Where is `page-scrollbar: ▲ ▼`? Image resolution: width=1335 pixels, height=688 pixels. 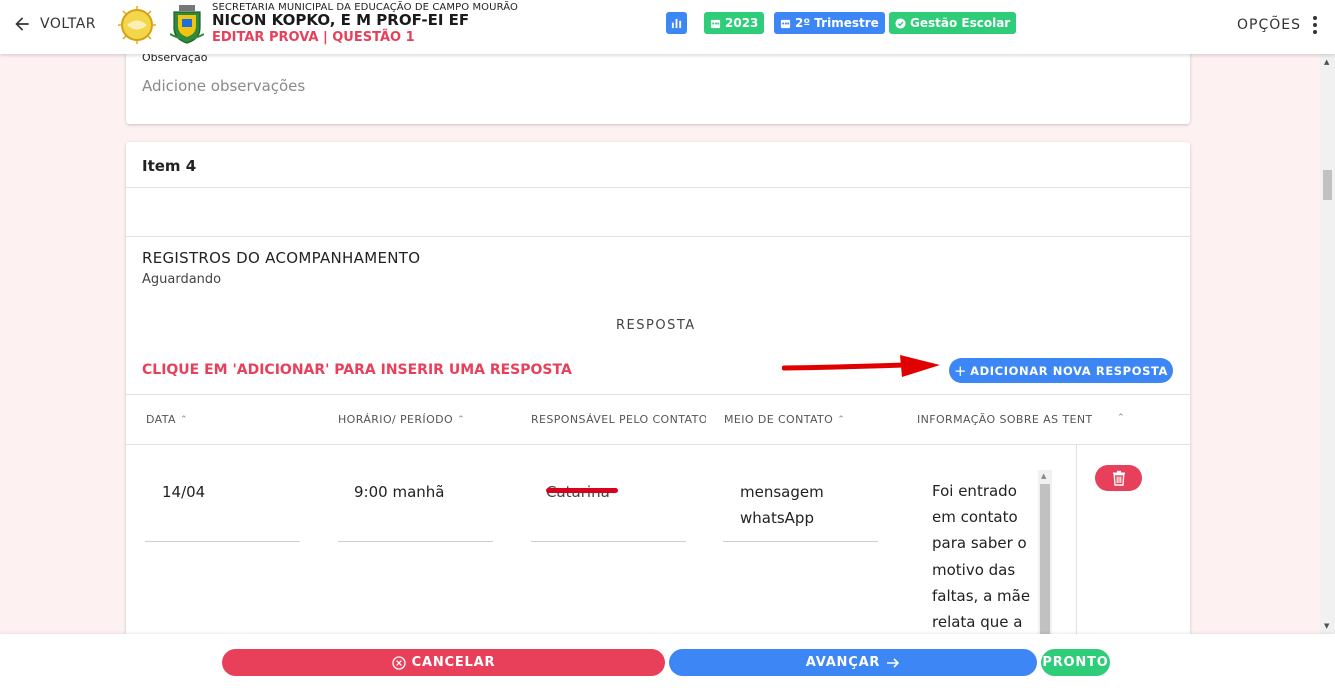 page-scrollbar: ▲ ▼ is located at coordinates (1327, 344).